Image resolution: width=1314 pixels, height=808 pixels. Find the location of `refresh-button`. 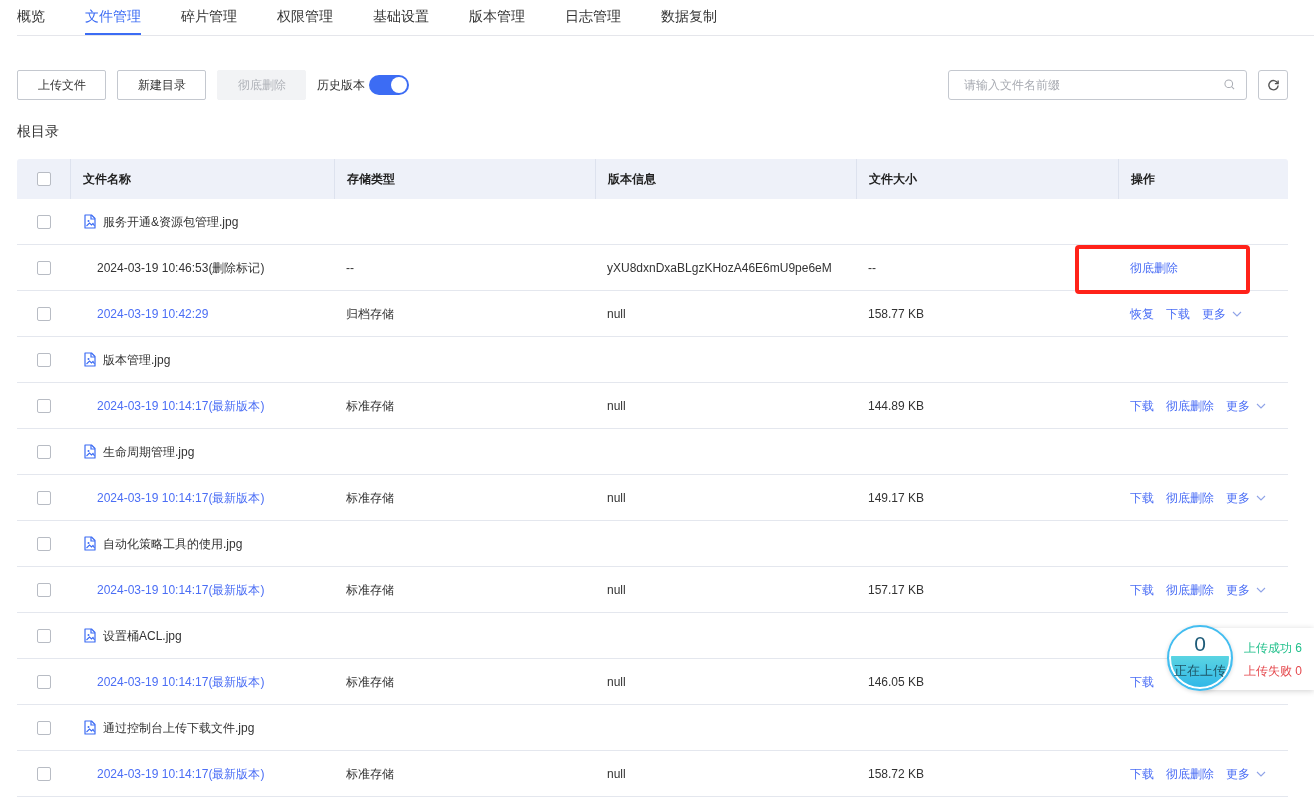

refresh-button is located at coordinates (1273, 85).